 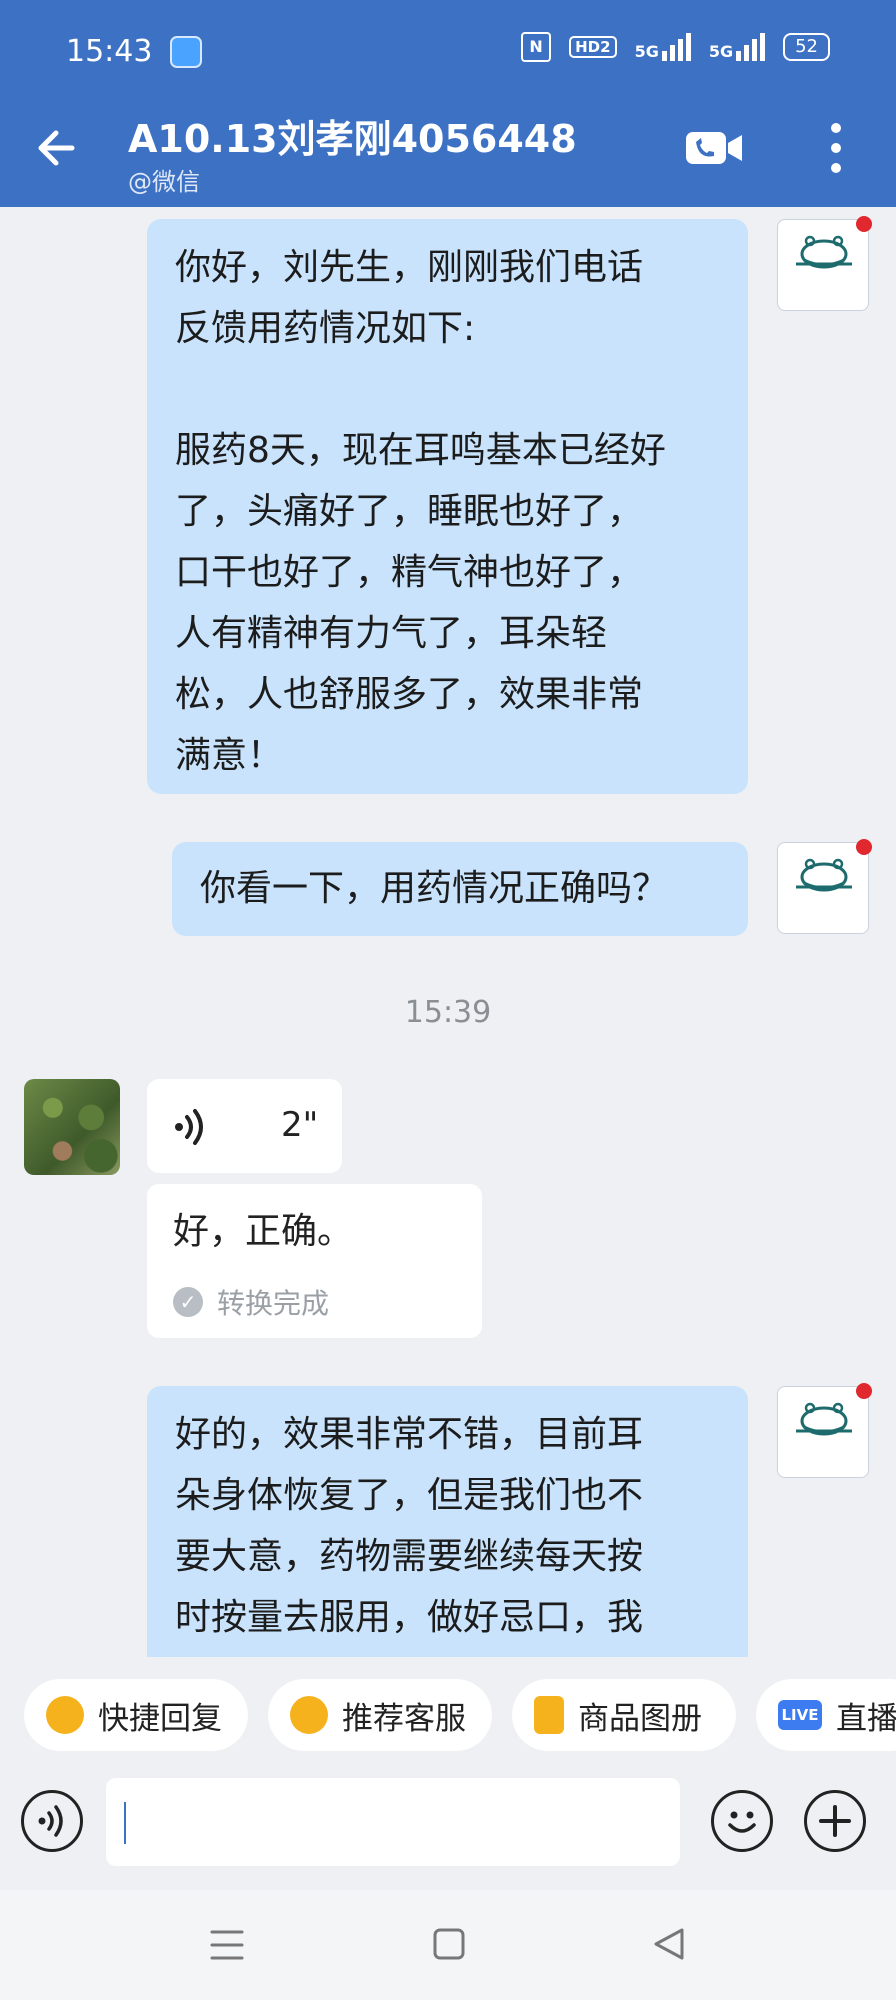 I want to click on recommend-service-label: 推荐客服, so click(x=404, y=1718).